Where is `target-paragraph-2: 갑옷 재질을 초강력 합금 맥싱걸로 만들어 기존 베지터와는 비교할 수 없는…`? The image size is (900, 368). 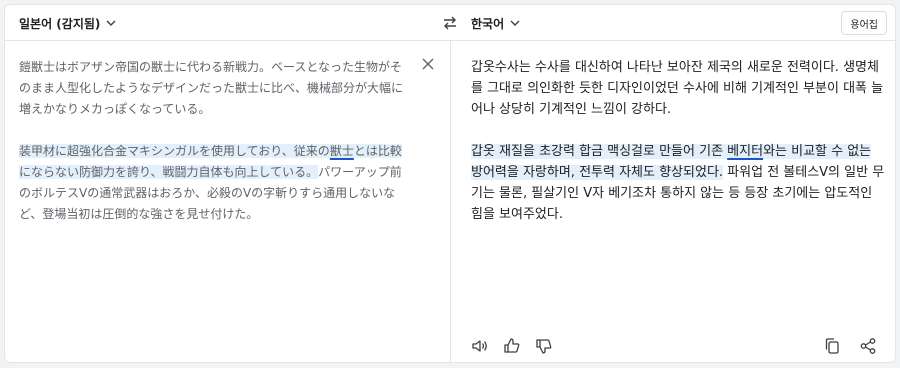 target-paragraph-2: 갑옷 재질을 초강력 합금 맥싱걸로 만들어 기존 베지터와는 비교할 수 없는… is located at coordinates (678, 183).